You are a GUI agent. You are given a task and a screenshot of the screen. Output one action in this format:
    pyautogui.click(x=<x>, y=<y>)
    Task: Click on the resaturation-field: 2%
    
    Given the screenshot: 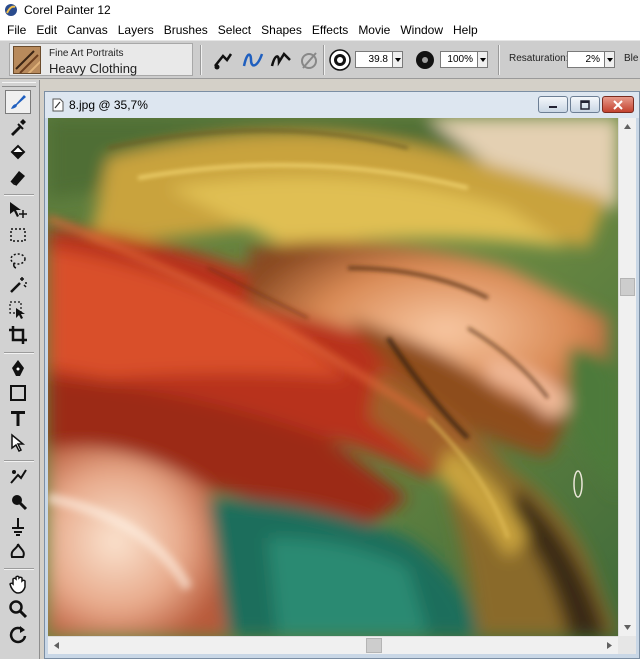 What is the action you would take?
    pyautogui.click(x=586, y=59)
    